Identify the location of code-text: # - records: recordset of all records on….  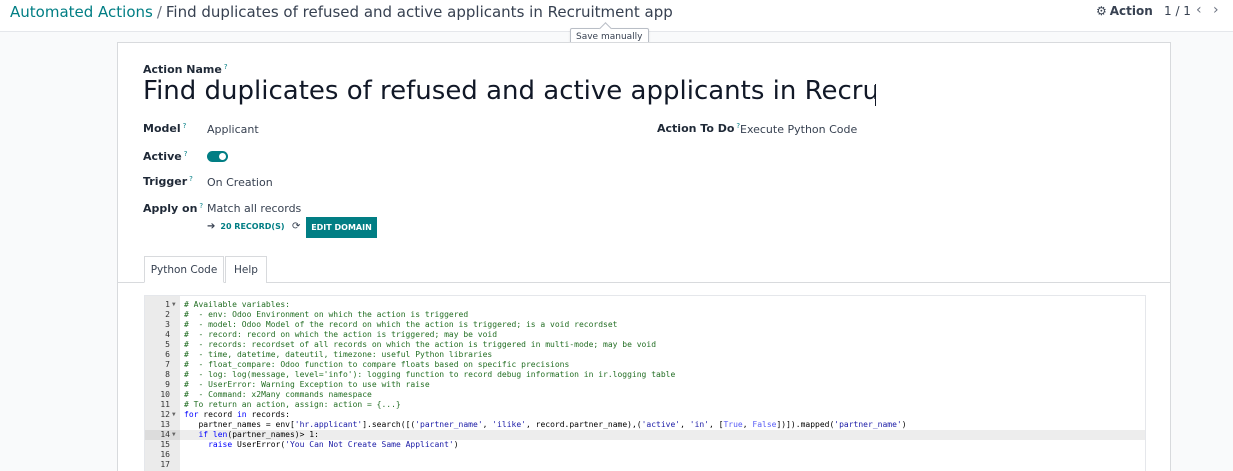
(420, 344).